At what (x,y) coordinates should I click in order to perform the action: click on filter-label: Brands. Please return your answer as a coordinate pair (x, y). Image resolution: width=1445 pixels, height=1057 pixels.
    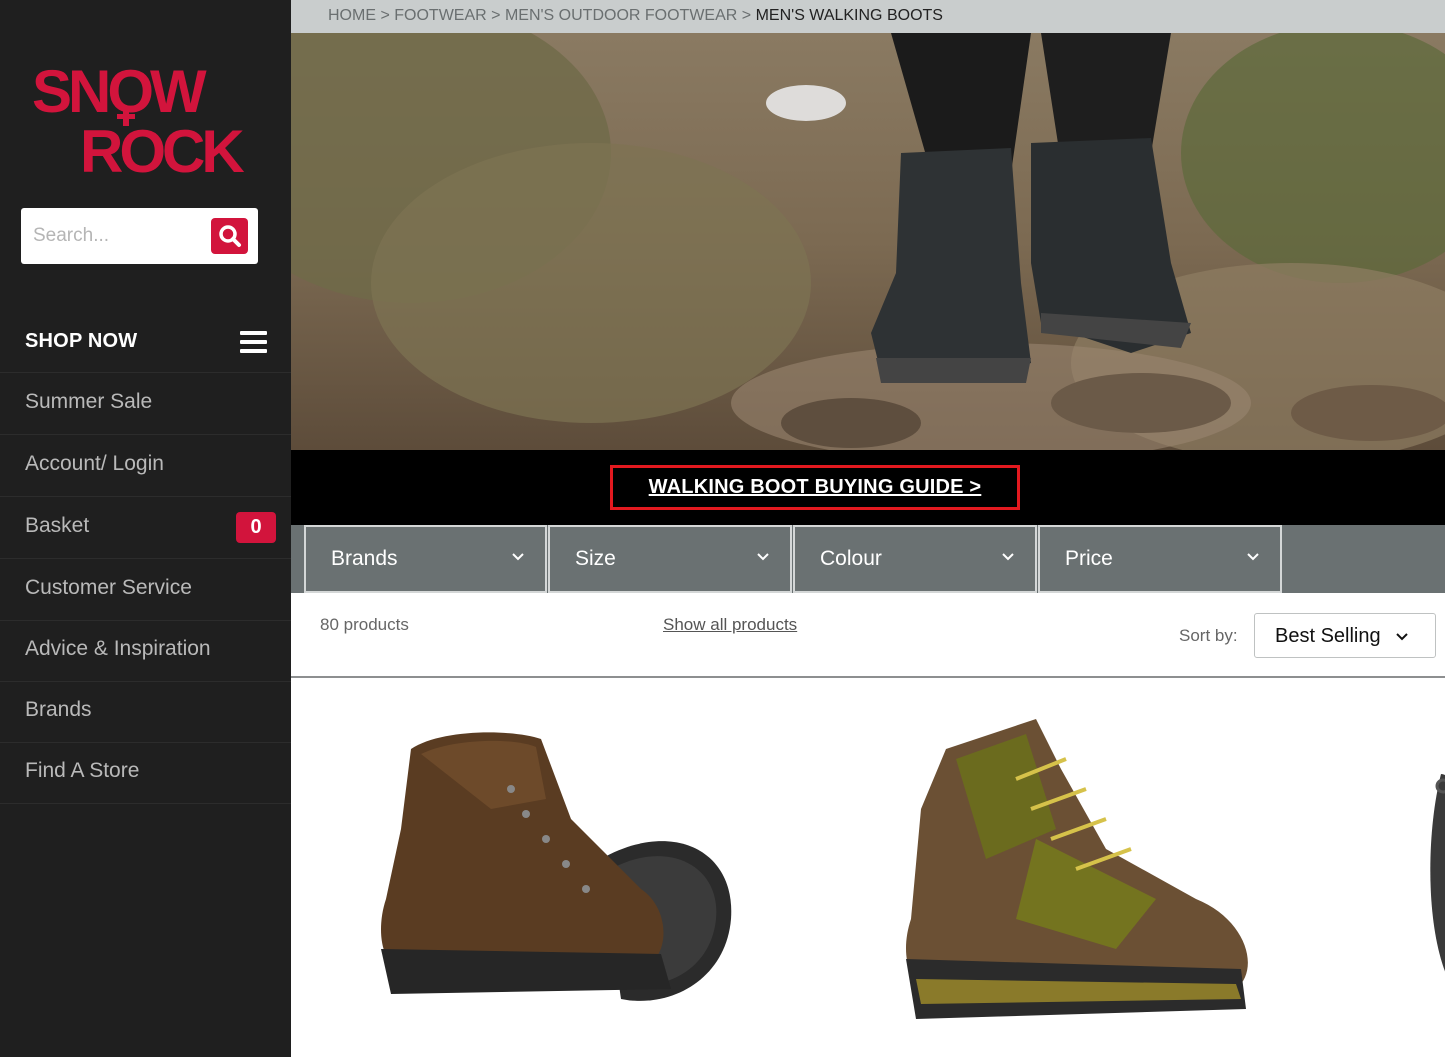
    Looking at the image, I should click on (364, 558).